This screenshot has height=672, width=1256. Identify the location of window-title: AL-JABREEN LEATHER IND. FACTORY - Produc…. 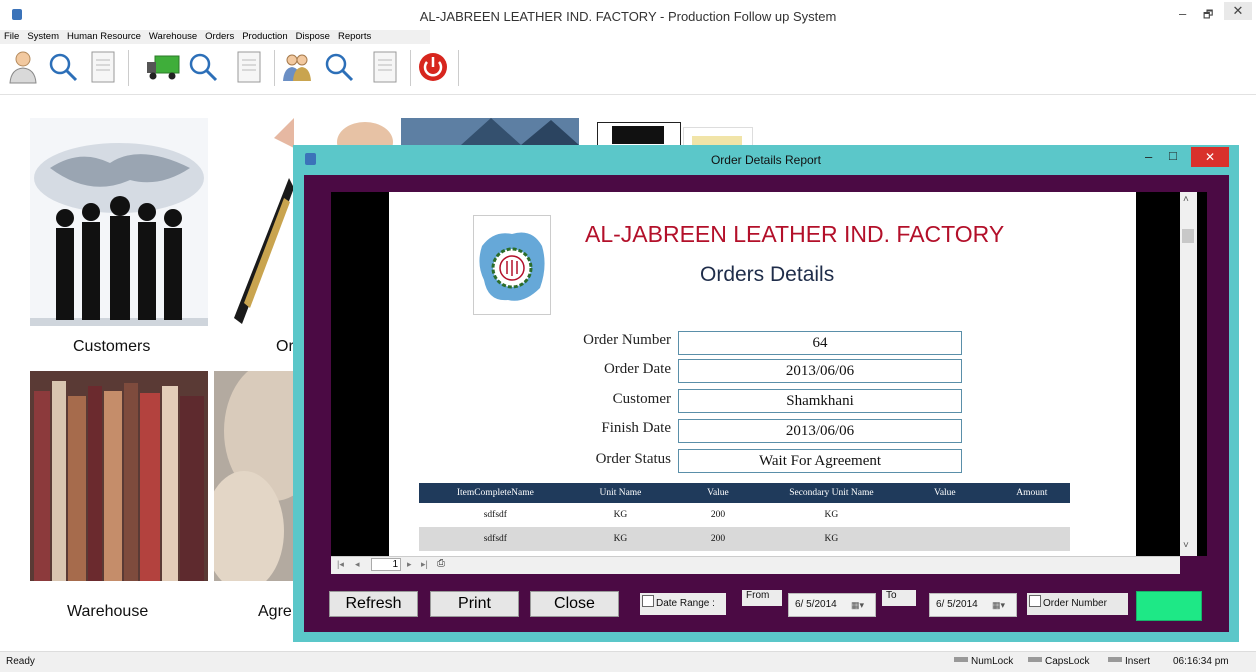
(628, 16).